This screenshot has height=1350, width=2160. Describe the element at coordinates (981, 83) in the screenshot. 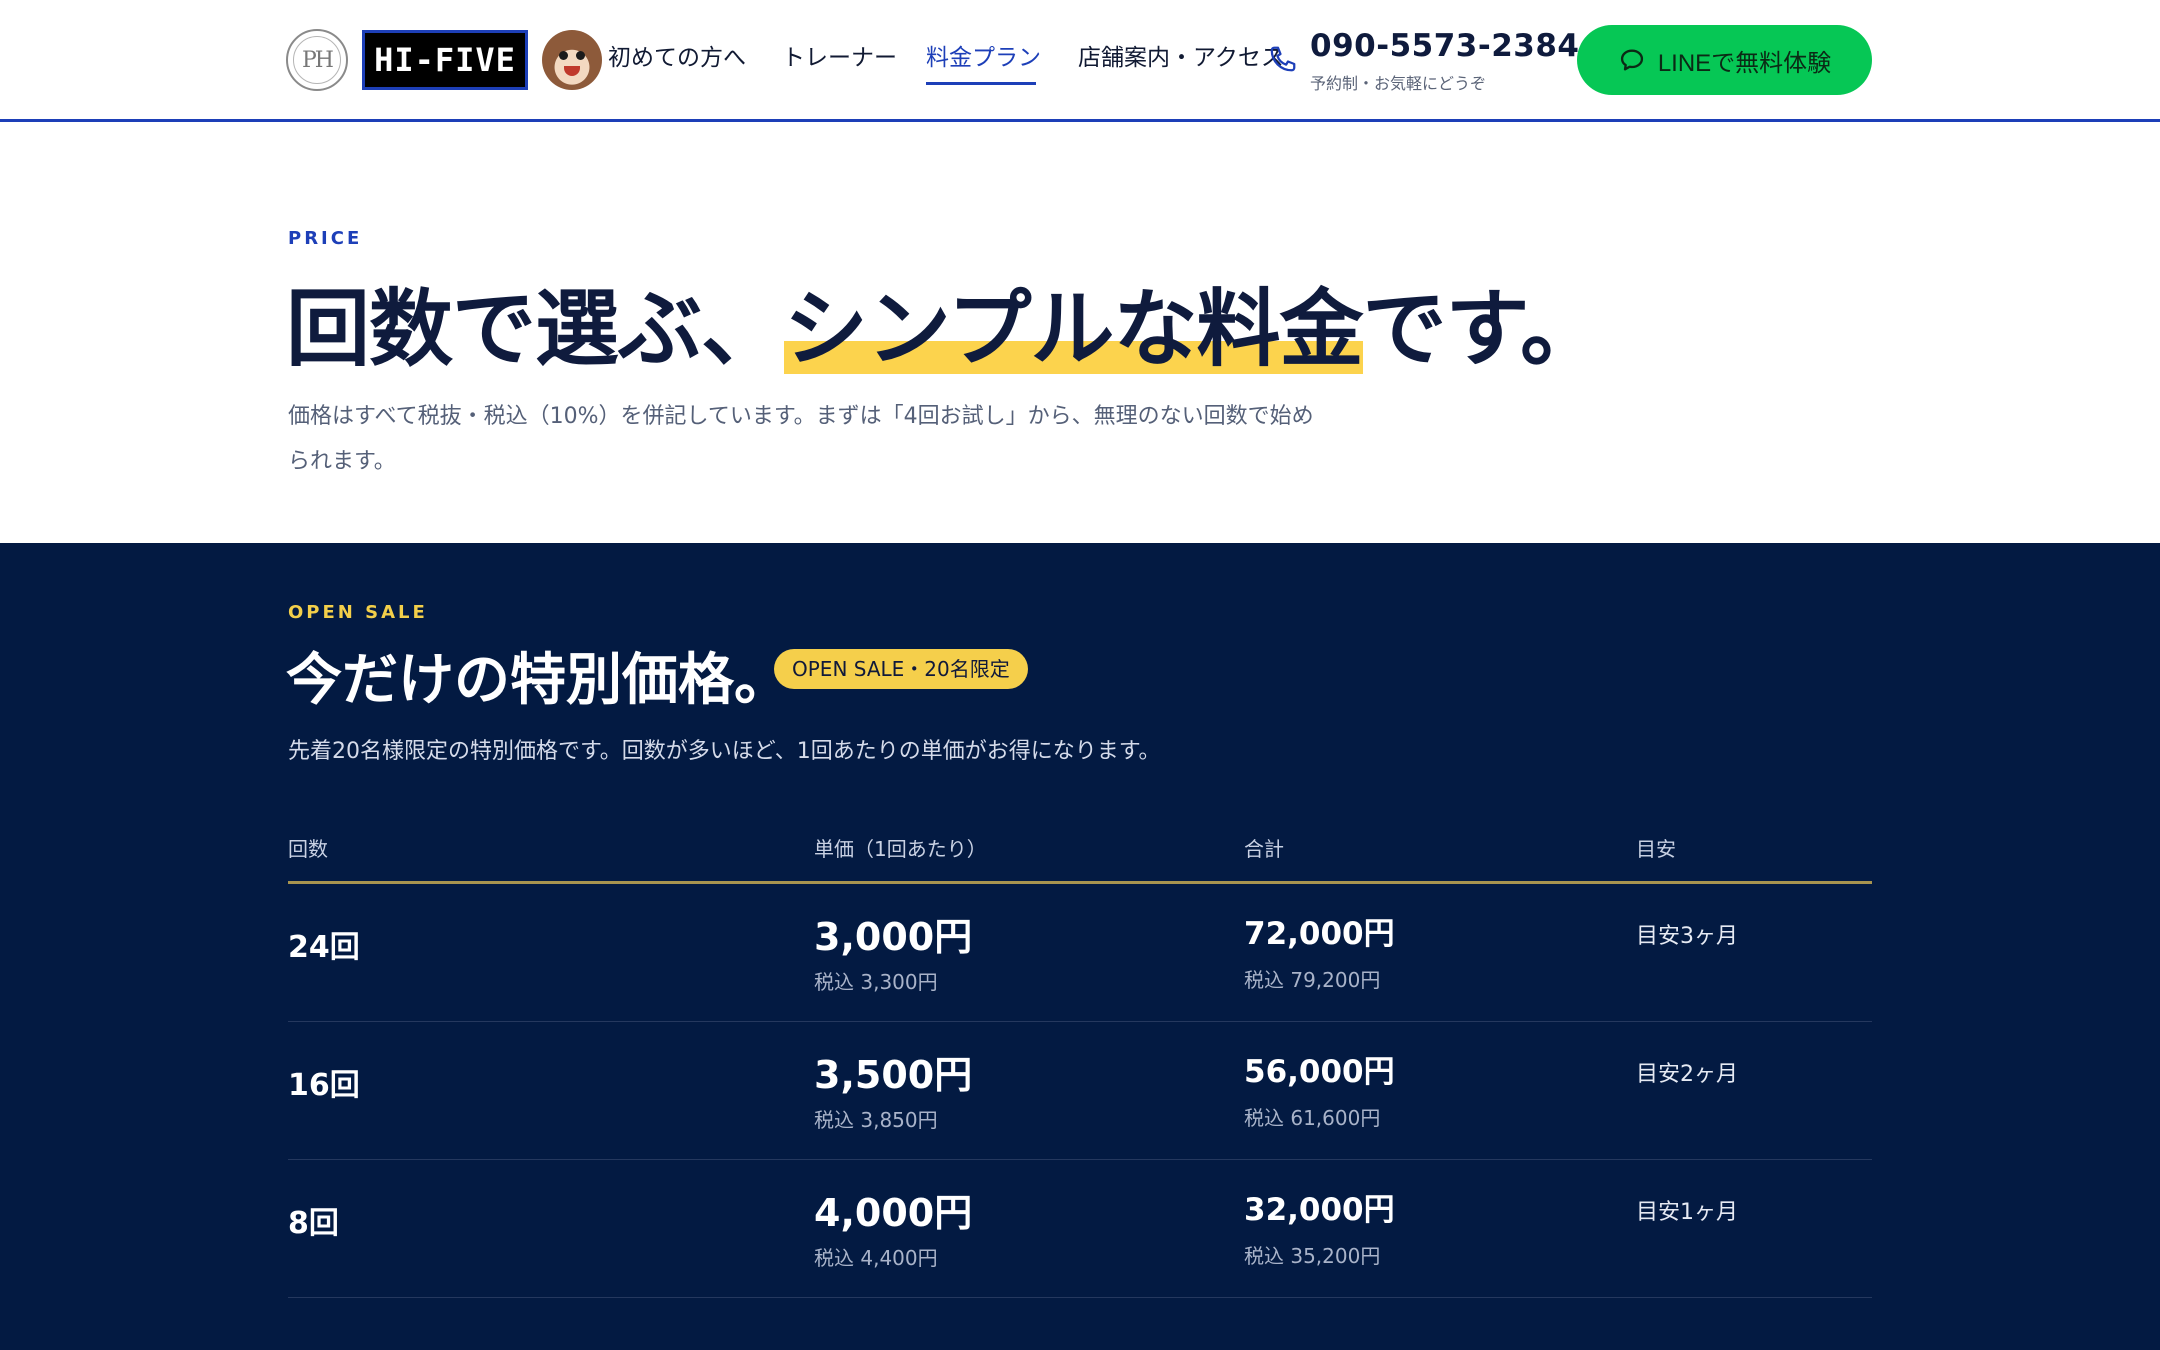

I see `nav-active-indicator` at that location.